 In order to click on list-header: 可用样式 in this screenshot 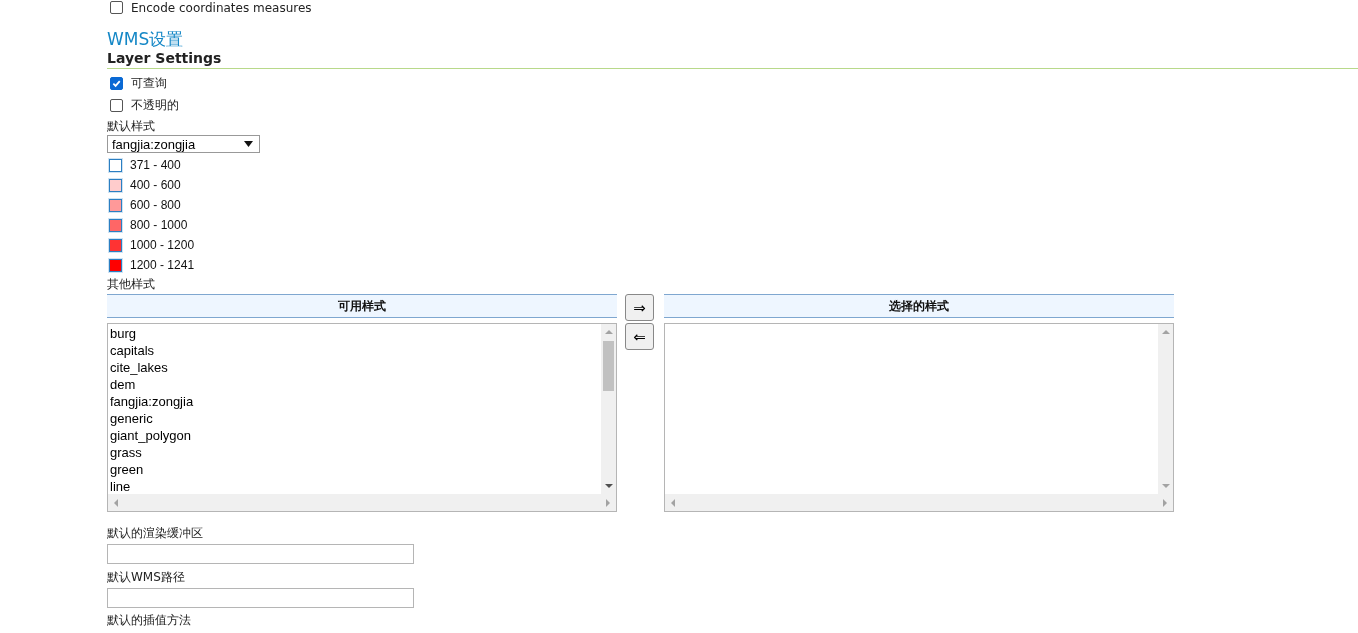, I will do `click(362, 306)`.